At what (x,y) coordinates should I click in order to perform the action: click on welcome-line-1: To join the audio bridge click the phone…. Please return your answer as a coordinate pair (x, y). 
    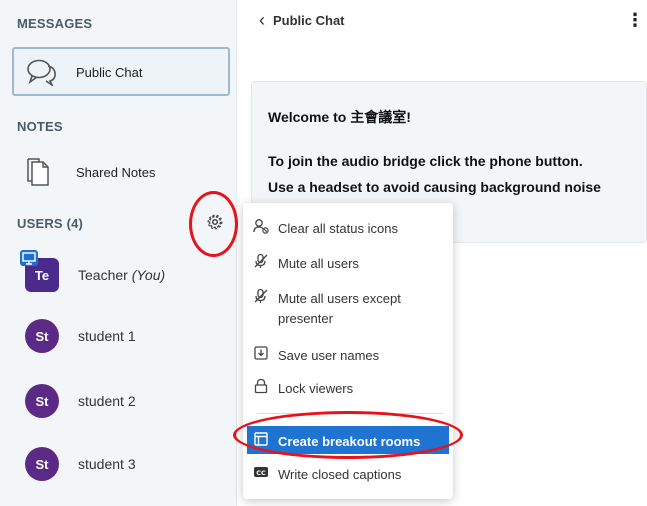
    Looking at the image, I should click on (425, 161).